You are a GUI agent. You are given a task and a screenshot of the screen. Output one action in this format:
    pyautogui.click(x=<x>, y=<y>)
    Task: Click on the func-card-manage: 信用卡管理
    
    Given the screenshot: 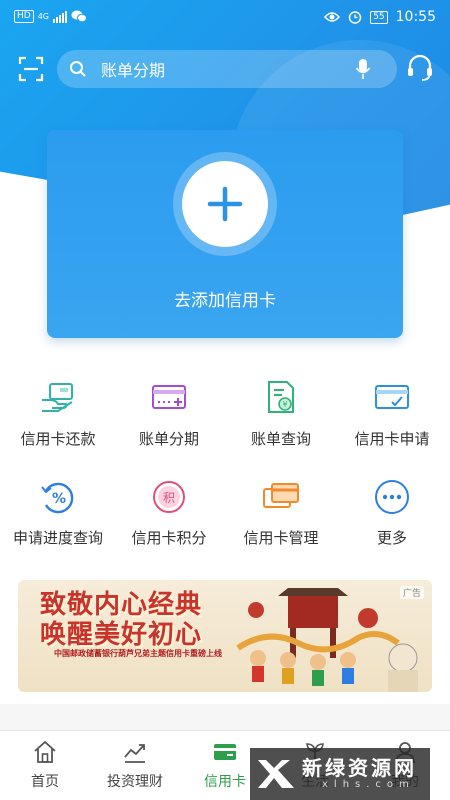 What is the action you would take?
    pyautogui.click(x=281, y=512)
    